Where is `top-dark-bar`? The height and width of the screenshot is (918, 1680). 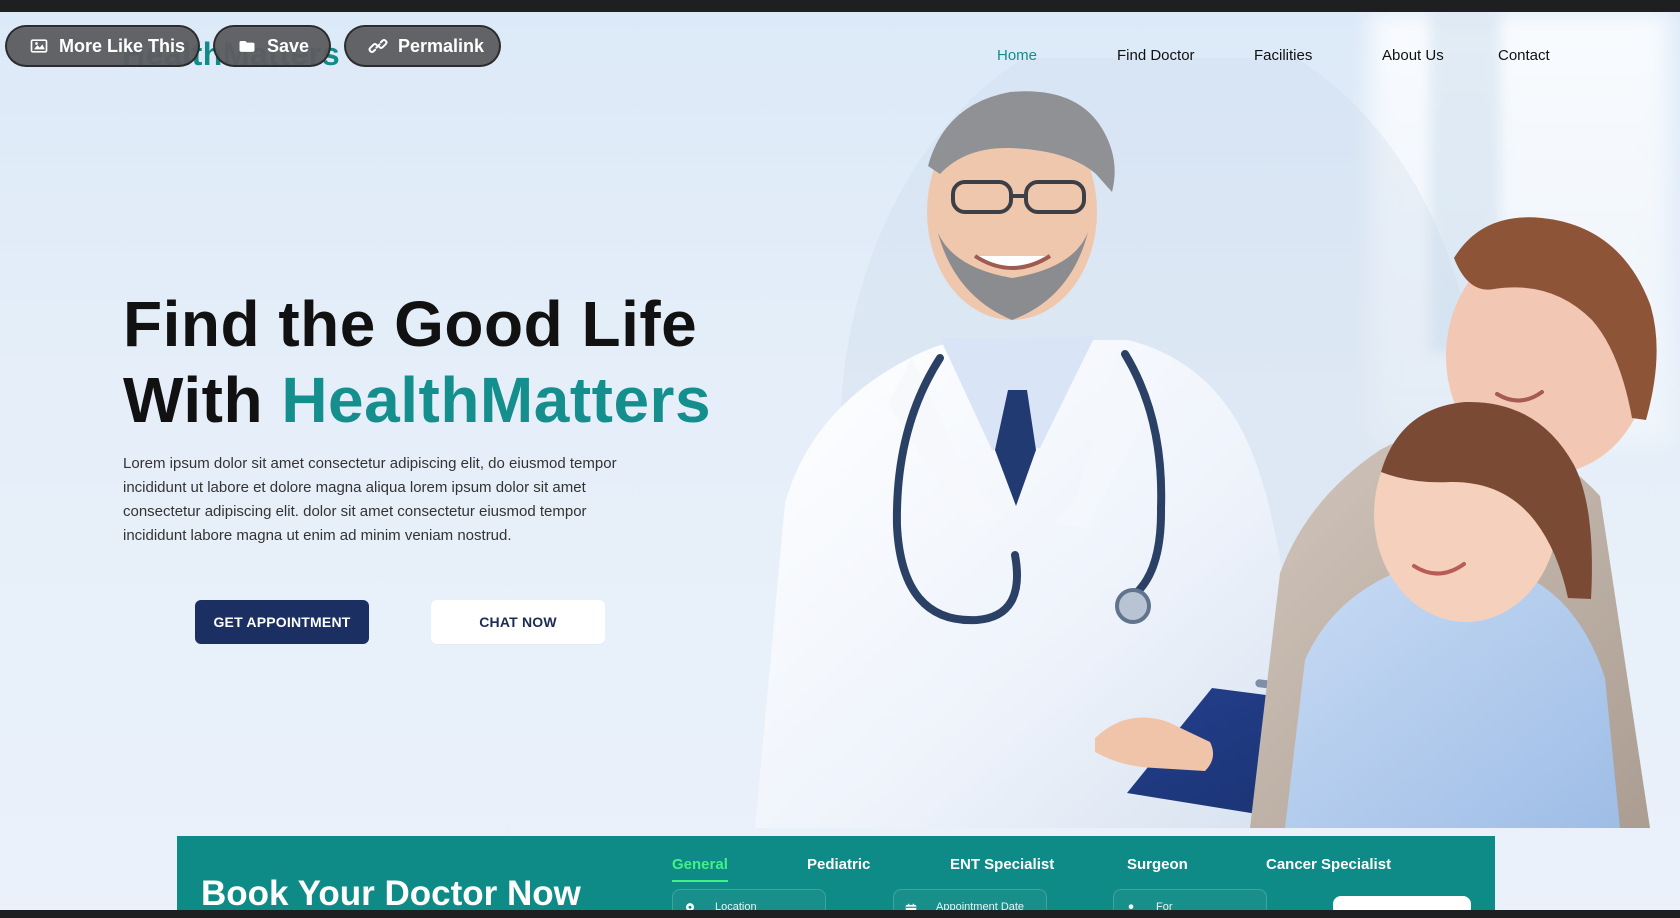
top-dark-bar is located at coordinates (840, 6).